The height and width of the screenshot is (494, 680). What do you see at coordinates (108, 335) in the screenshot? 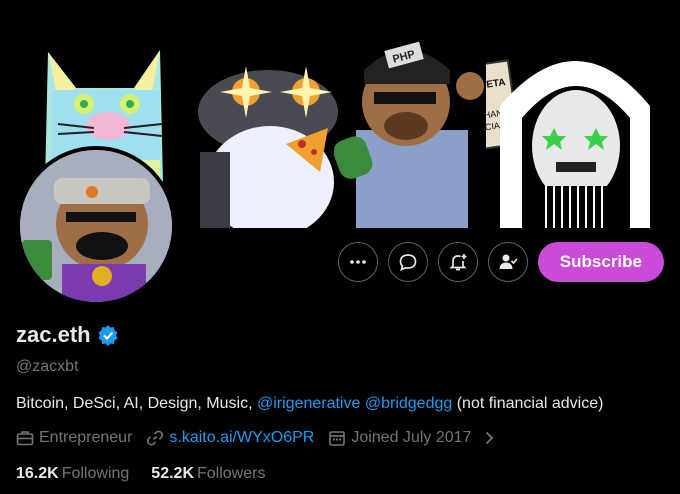
I see `verified-badge-icon` at bounding box center [108, 335].